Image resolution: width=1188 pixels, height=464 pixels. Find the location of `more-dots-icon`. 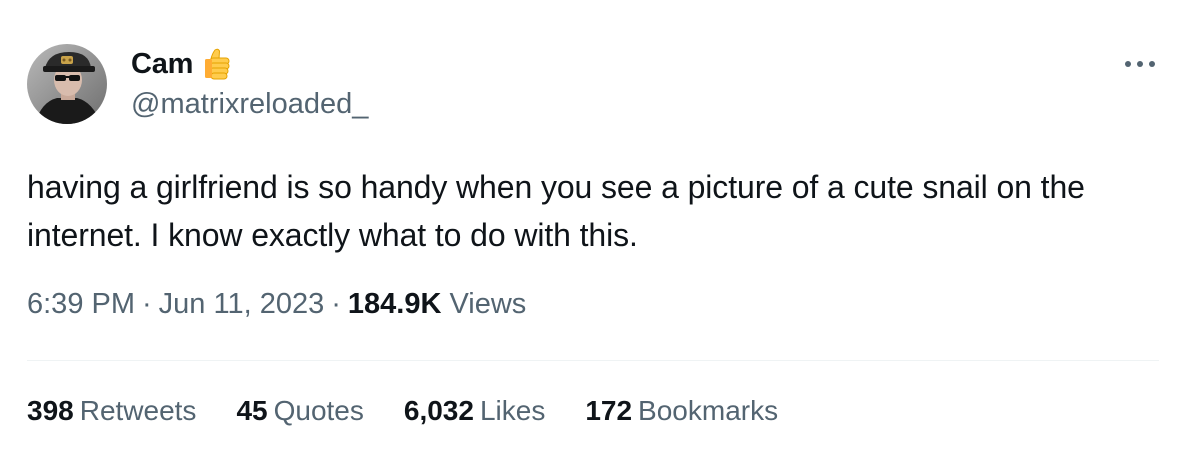

more-dots-icon is located at coordinates (1140, 64).